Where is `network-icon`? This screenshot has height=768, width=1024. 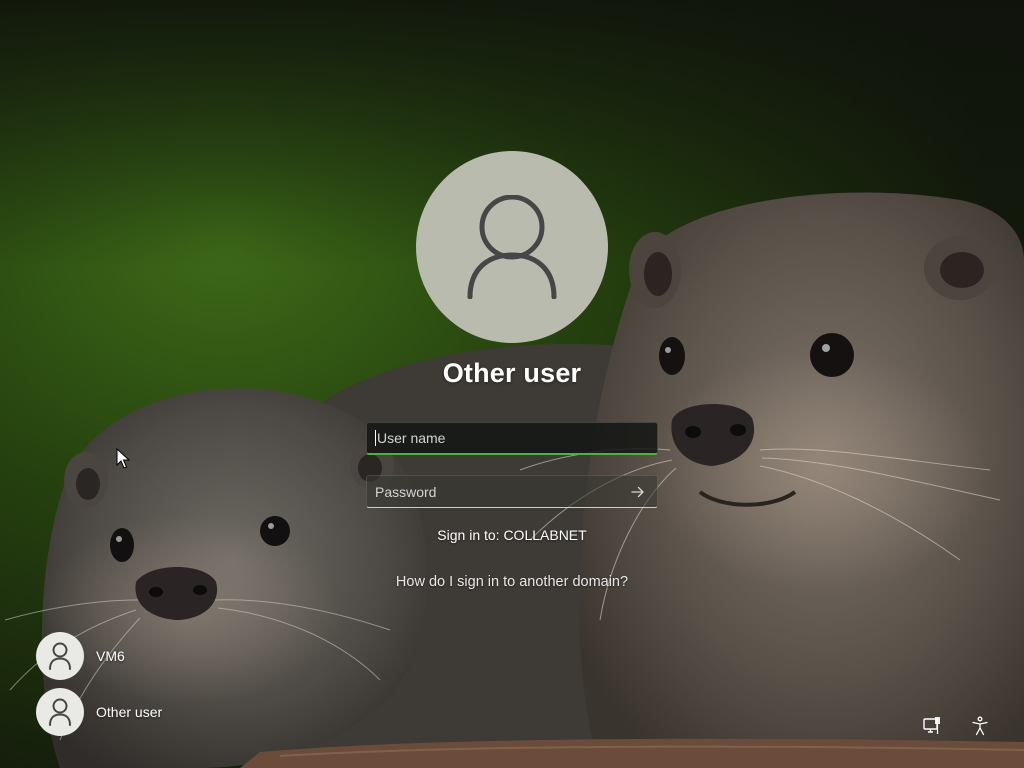 network-icon is located at coordinates (931, 725).